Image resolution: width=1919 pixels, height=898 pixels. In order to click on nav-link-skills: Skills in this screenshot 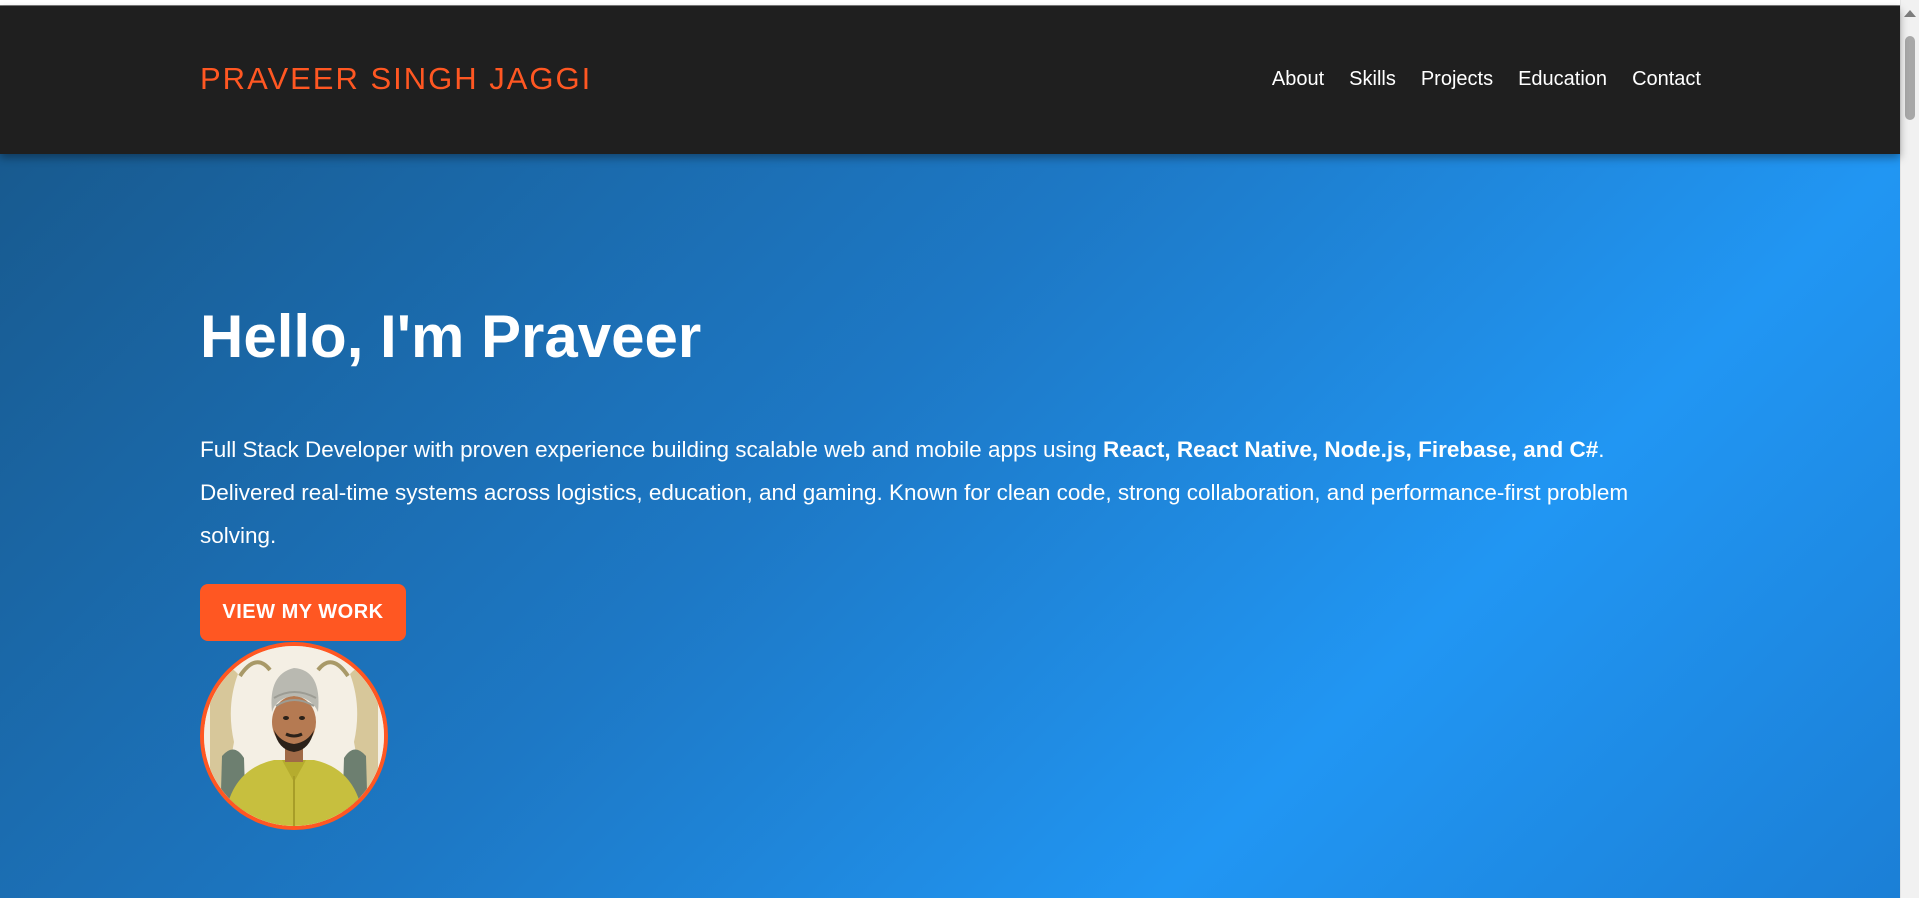, I will do `click(1372, 79)`.